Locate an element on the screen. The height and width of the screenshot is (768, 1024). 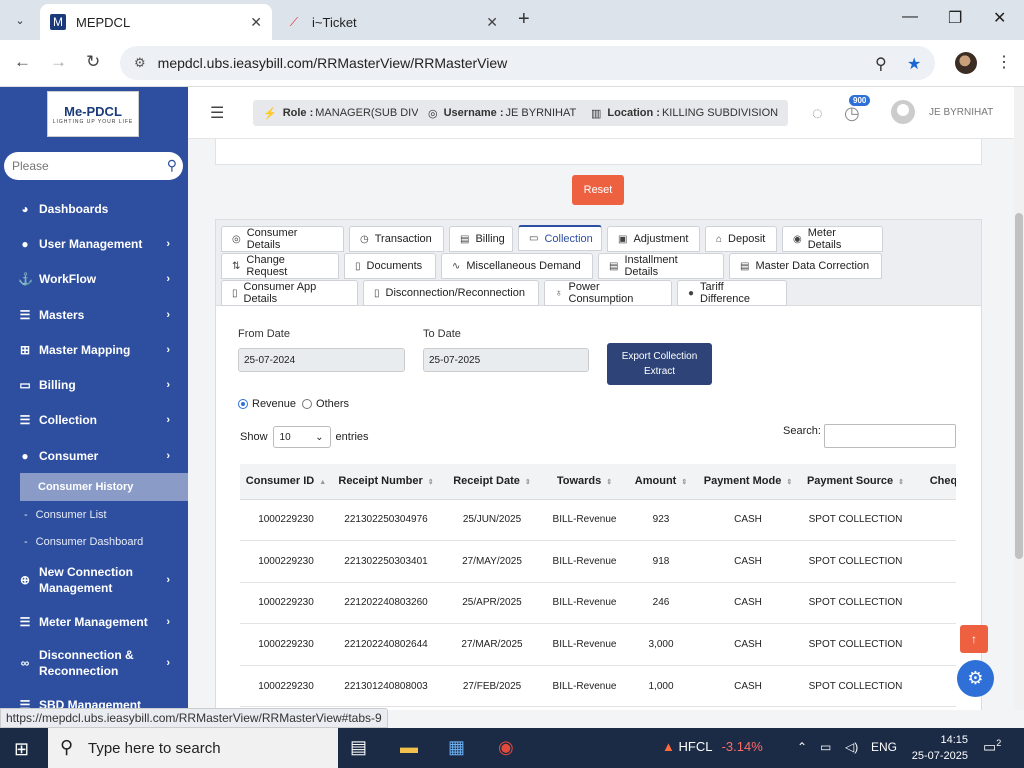
reset-button: Reset is located at coordinates (598, 190).